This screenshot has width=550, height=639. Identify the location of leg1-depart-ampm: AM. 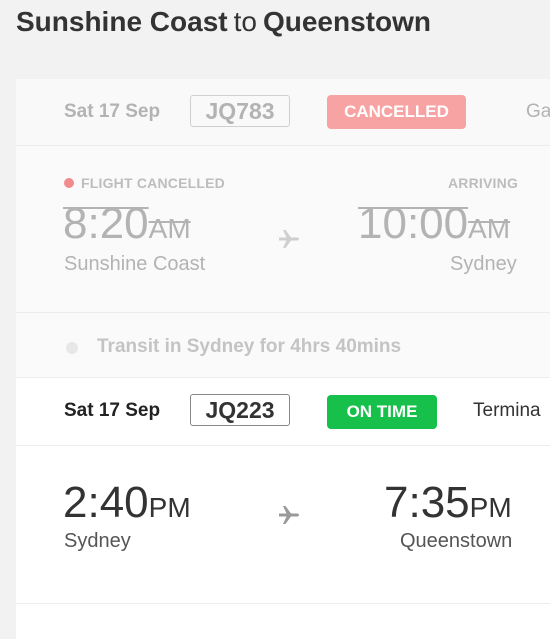
(169, 228).